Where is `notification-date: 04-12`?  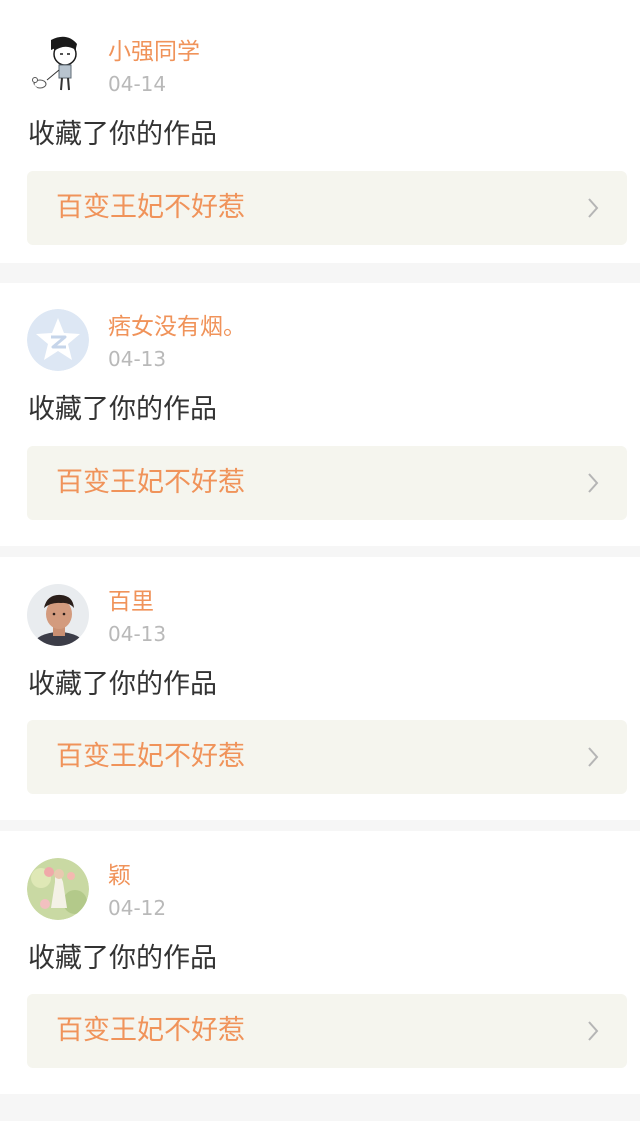 notification-date: 04-12 is located at coordinates (137, 908).